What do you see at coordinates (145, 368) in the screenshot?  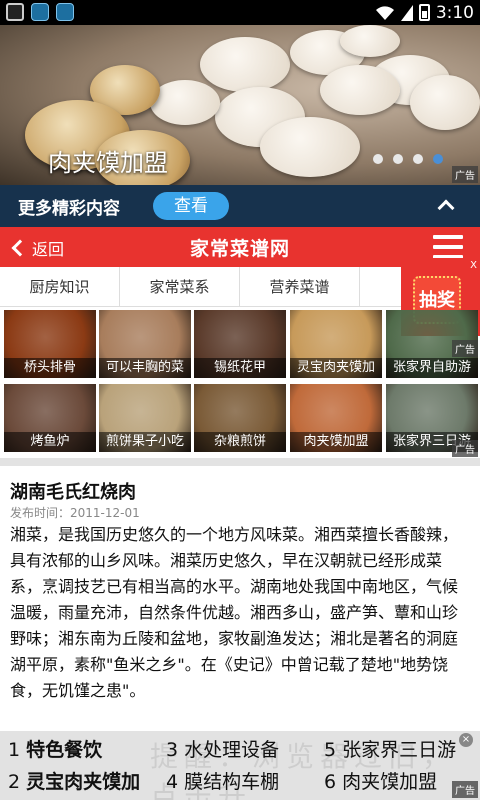 I see `tile-caption: 可以丰胸的菜` at bounding box center [145, 368].